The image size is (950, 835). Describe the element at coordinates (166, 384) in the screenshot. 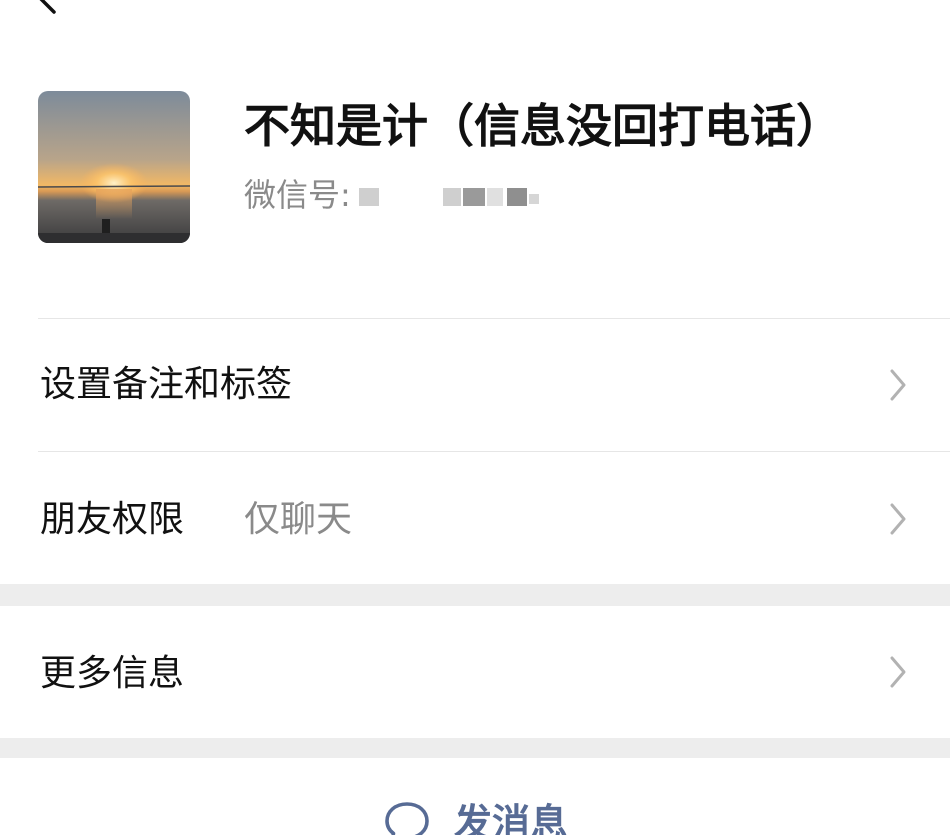

I see `remark-and-tags-label: 设置备注和标签` at that location.